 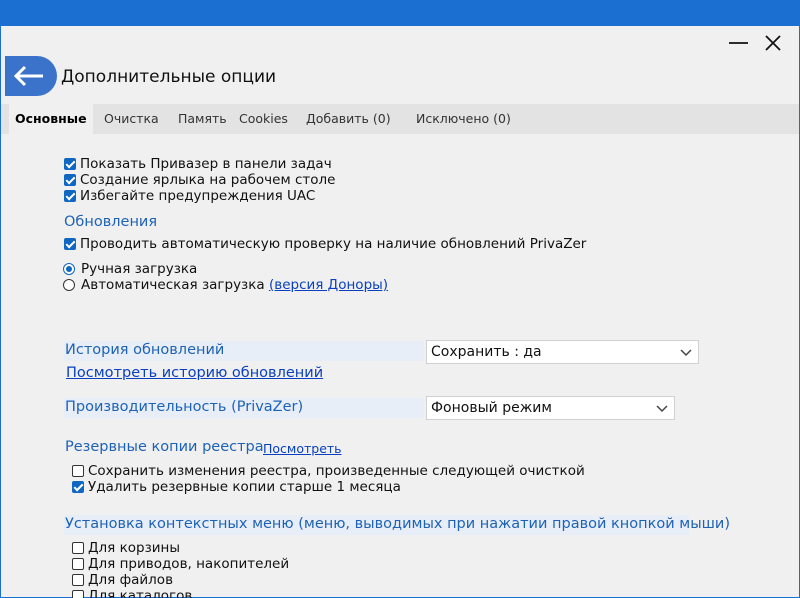 I want to click on context-folders-option: Для каталогов, so click(x=132, y=593).